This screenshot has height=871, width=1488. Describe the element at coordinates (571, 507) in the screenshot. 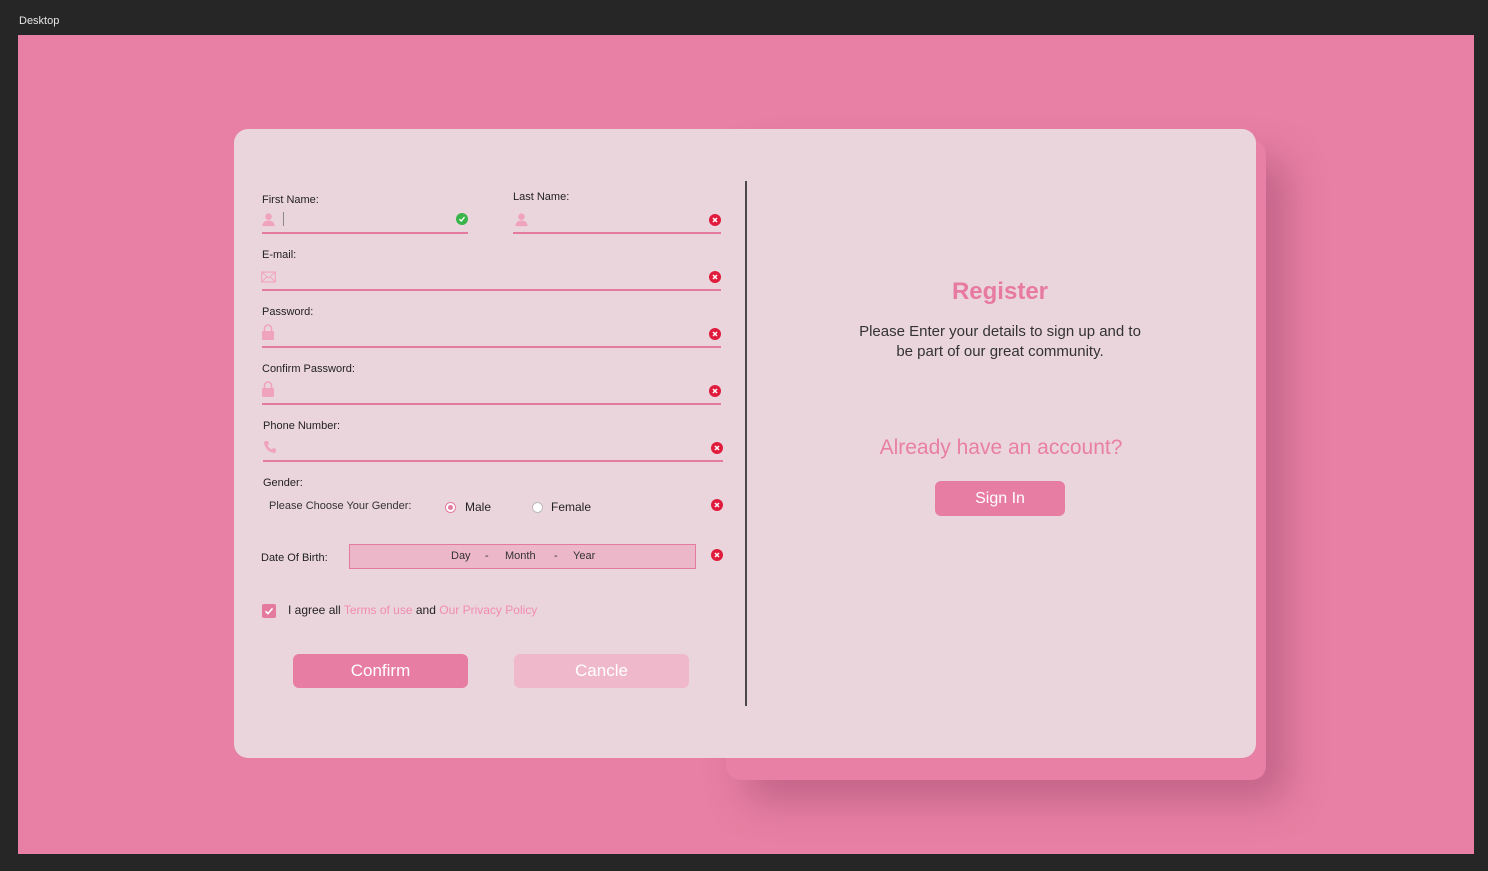

I see `radio-female-label: Female` at that location.